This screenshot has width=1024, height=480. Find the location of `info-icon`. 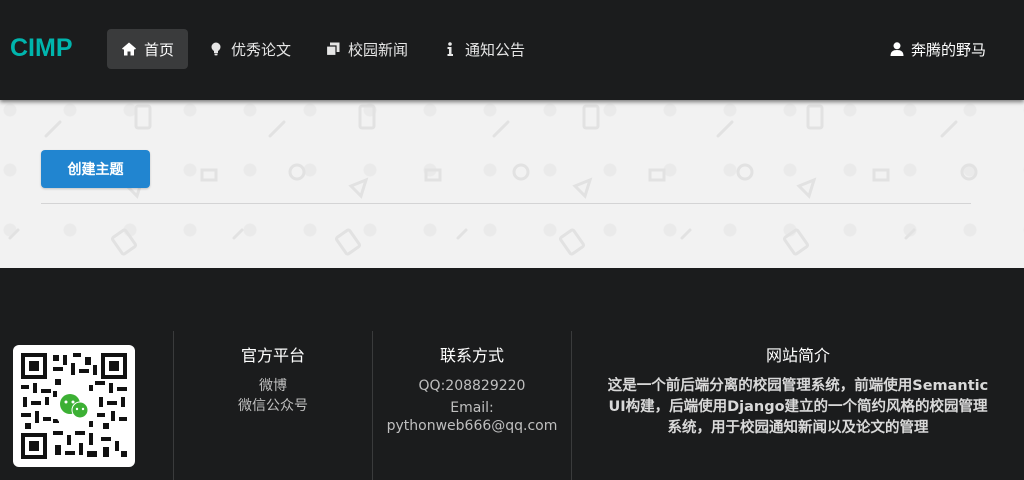

info-icon is located at coordinates (450, 49).